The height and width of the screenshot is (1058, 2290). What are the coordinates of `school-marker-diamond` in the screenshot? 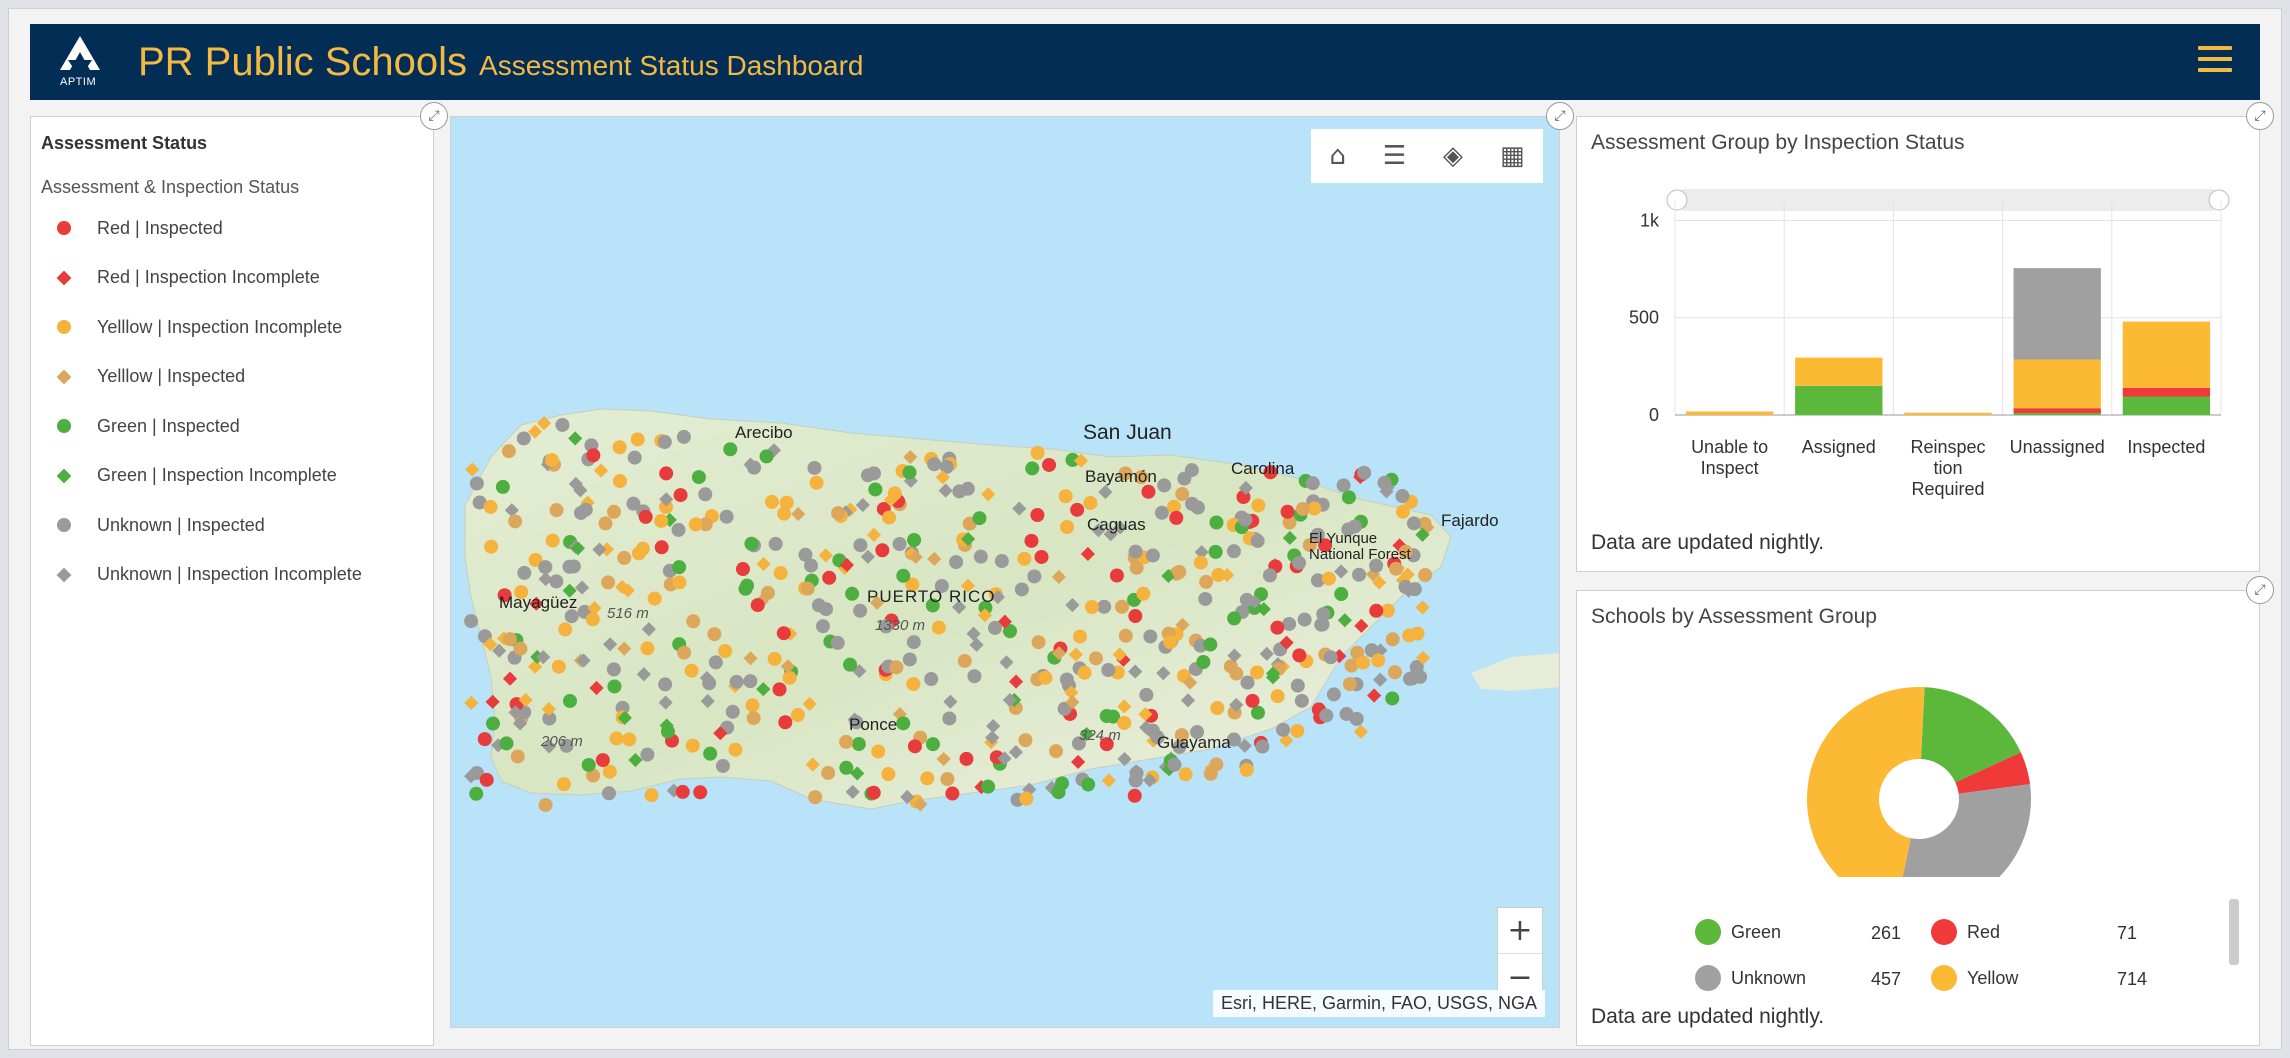 It's located at (1360, 731).